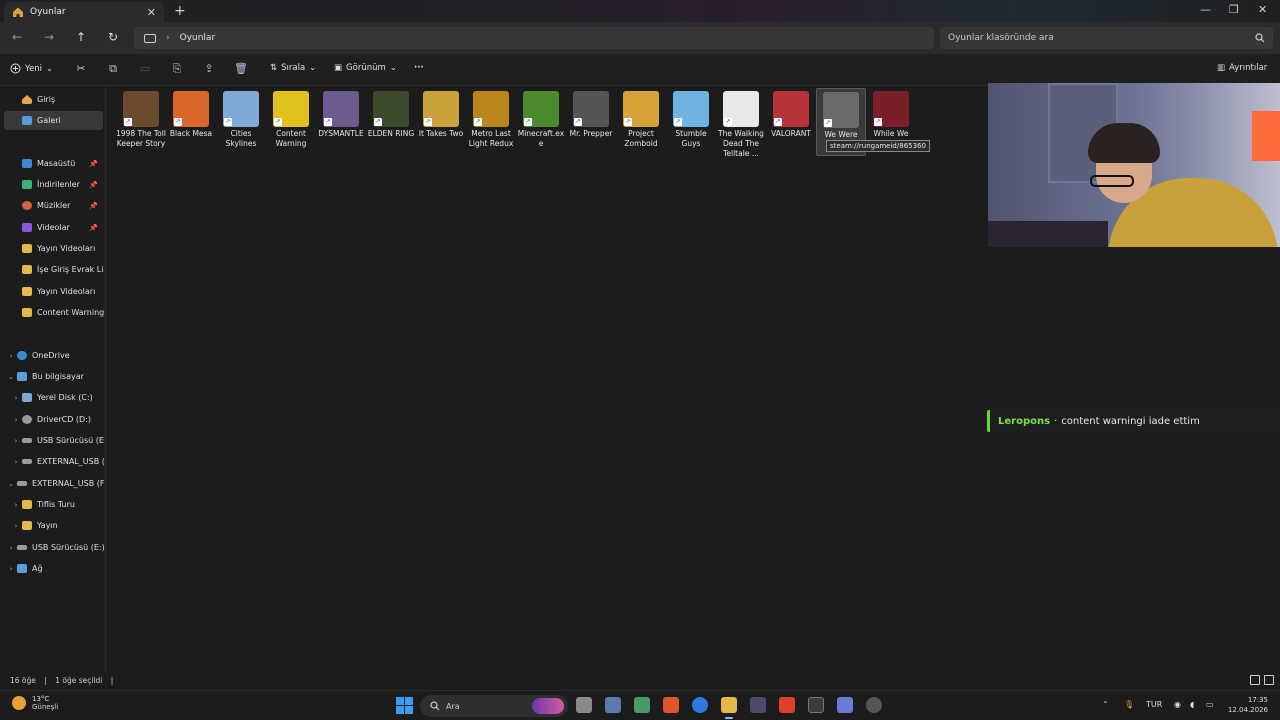 The height and width of the screenshot is (720, 1280). What do you see at coordinates (52, 269) in the screenshot?
I see `sidebar-item-folder: İşe Giriş Evrak Listesi` at bounding box center [52, 269].